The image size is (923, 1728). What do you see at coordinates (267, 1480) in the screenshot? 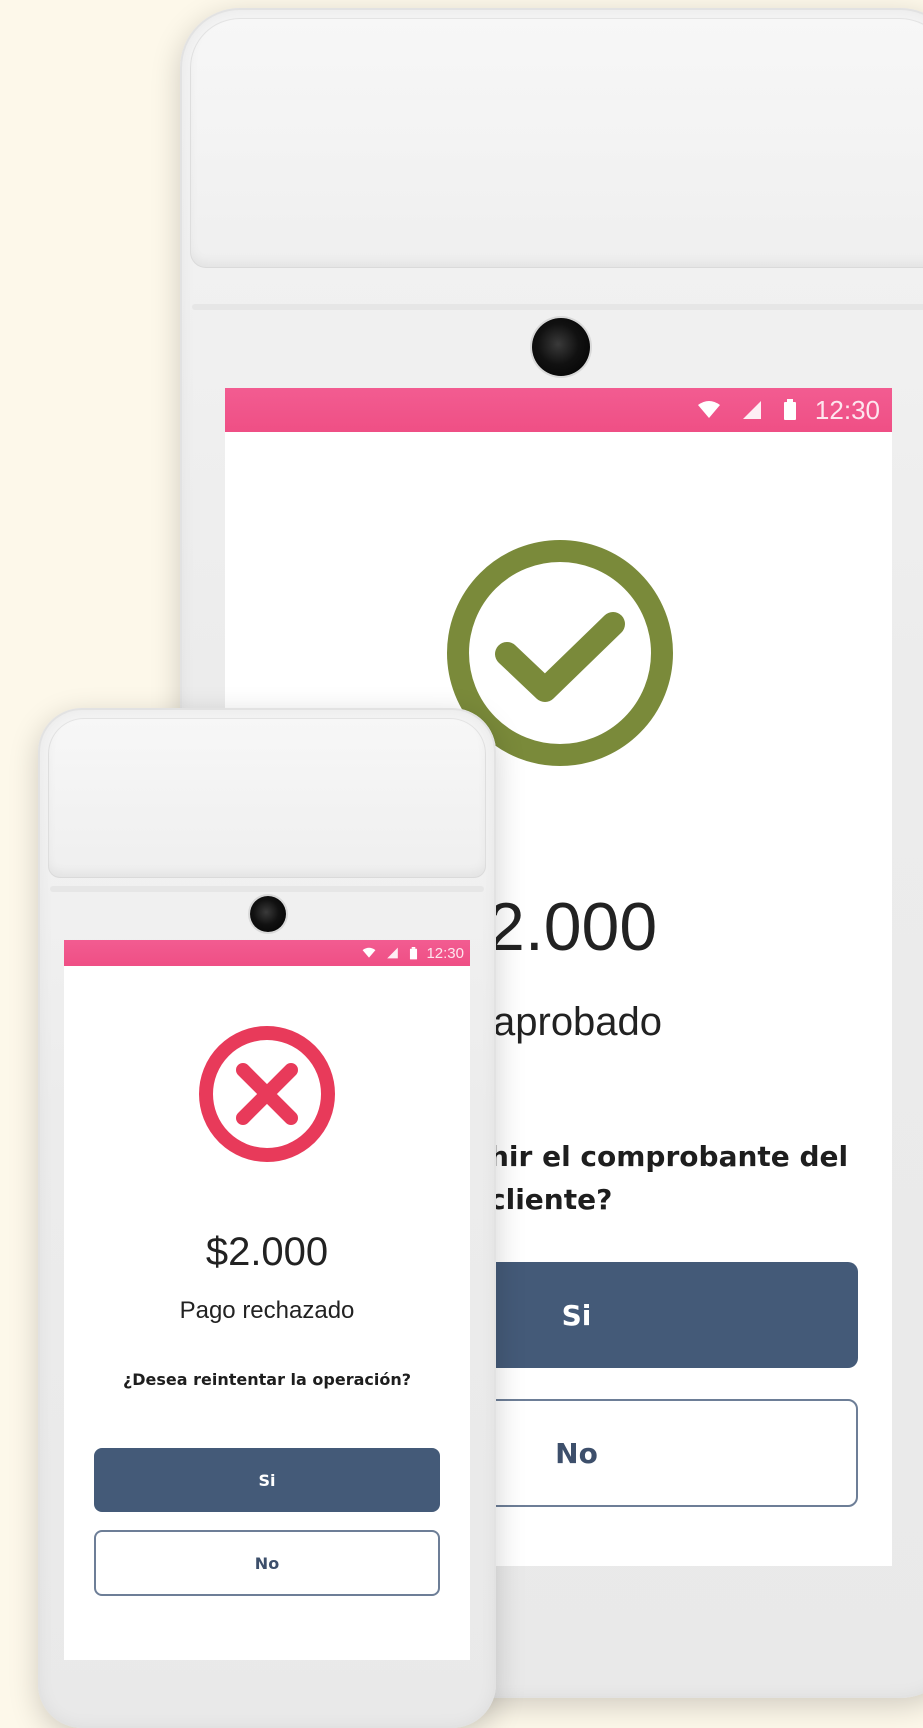
I see `yes-button: Si` at bounding box center [267, 1480].